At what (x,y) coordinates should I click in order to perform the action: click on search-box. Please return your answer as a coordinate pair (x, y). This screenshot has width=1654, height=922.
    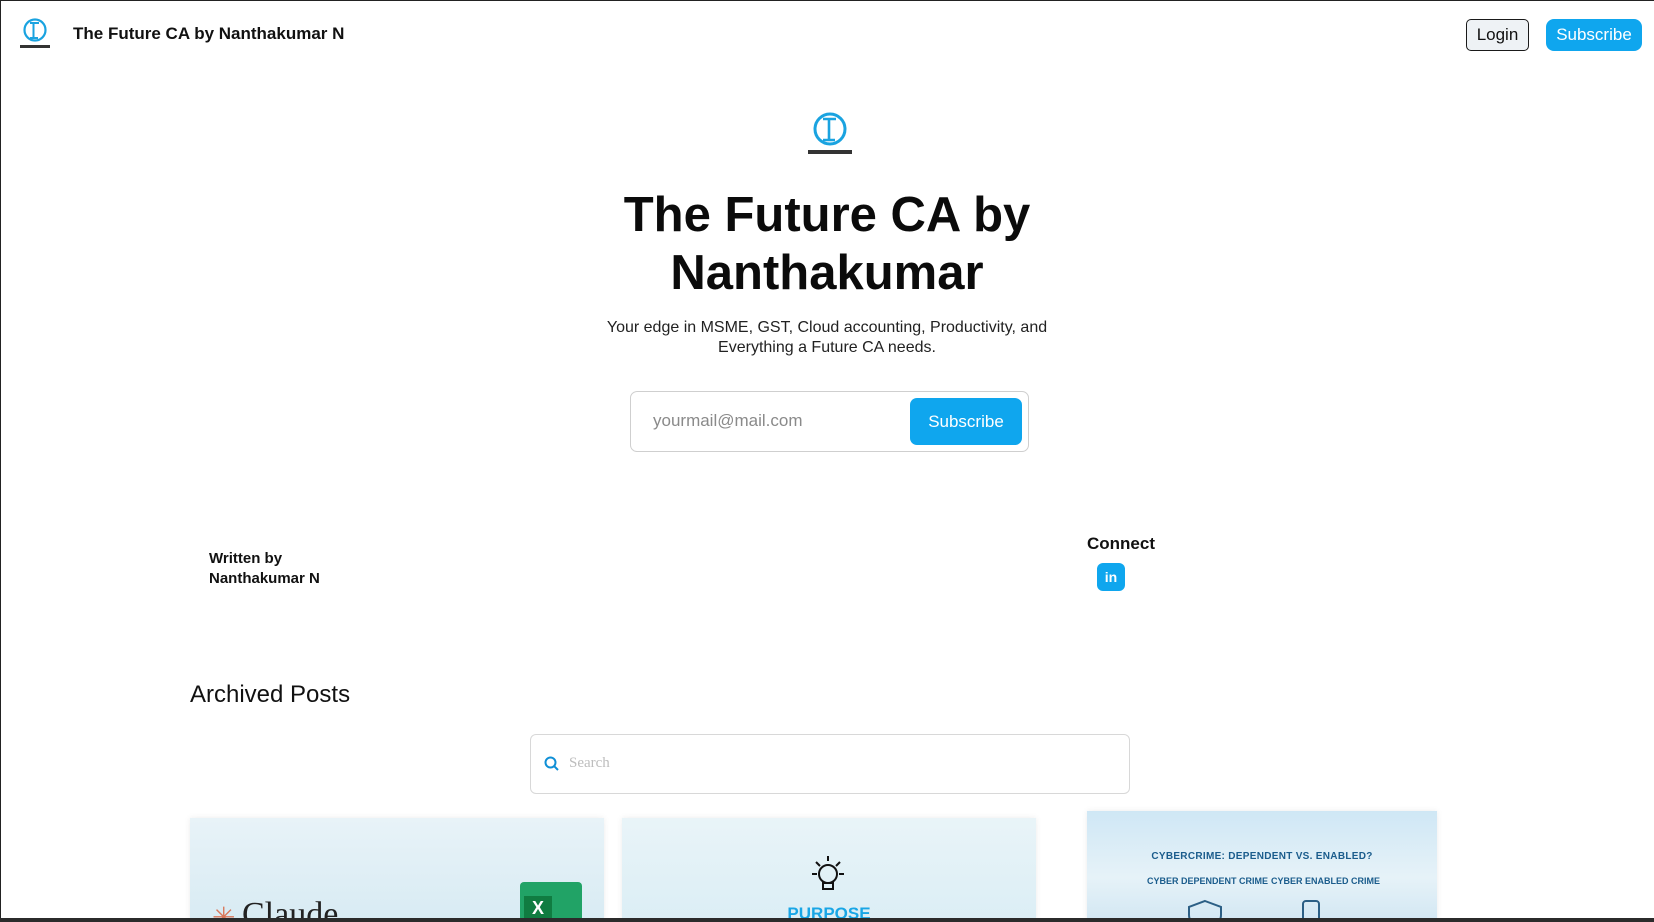
    Looking at the image, I should click on (830, 764).